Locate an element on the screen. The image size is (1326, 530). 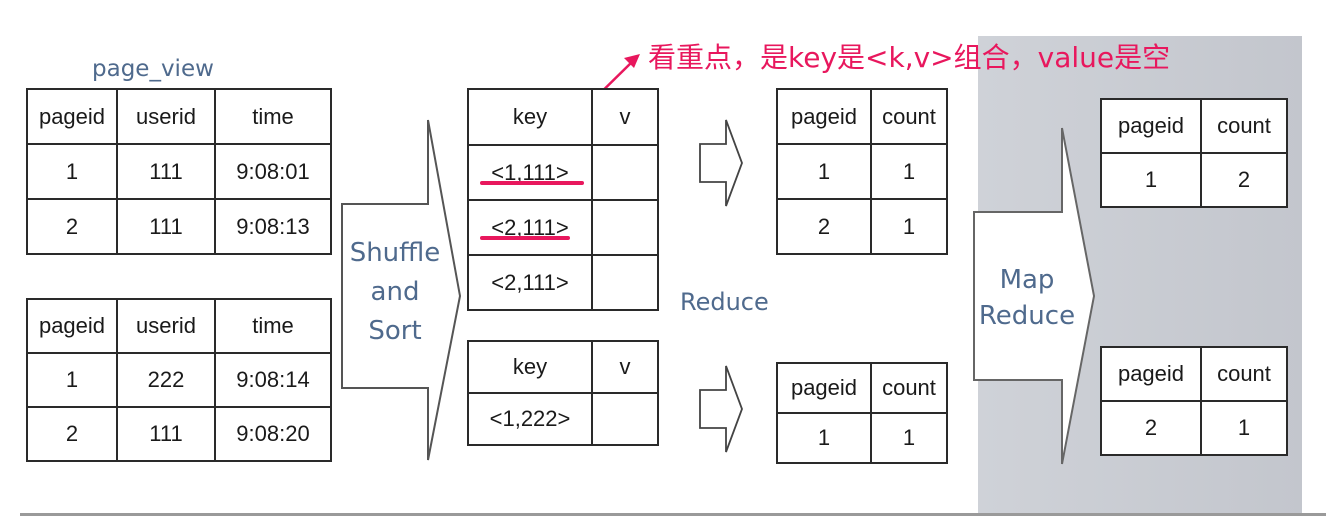
result-table-1: pageid count 1 2 is located at coordinates (1194, 153).